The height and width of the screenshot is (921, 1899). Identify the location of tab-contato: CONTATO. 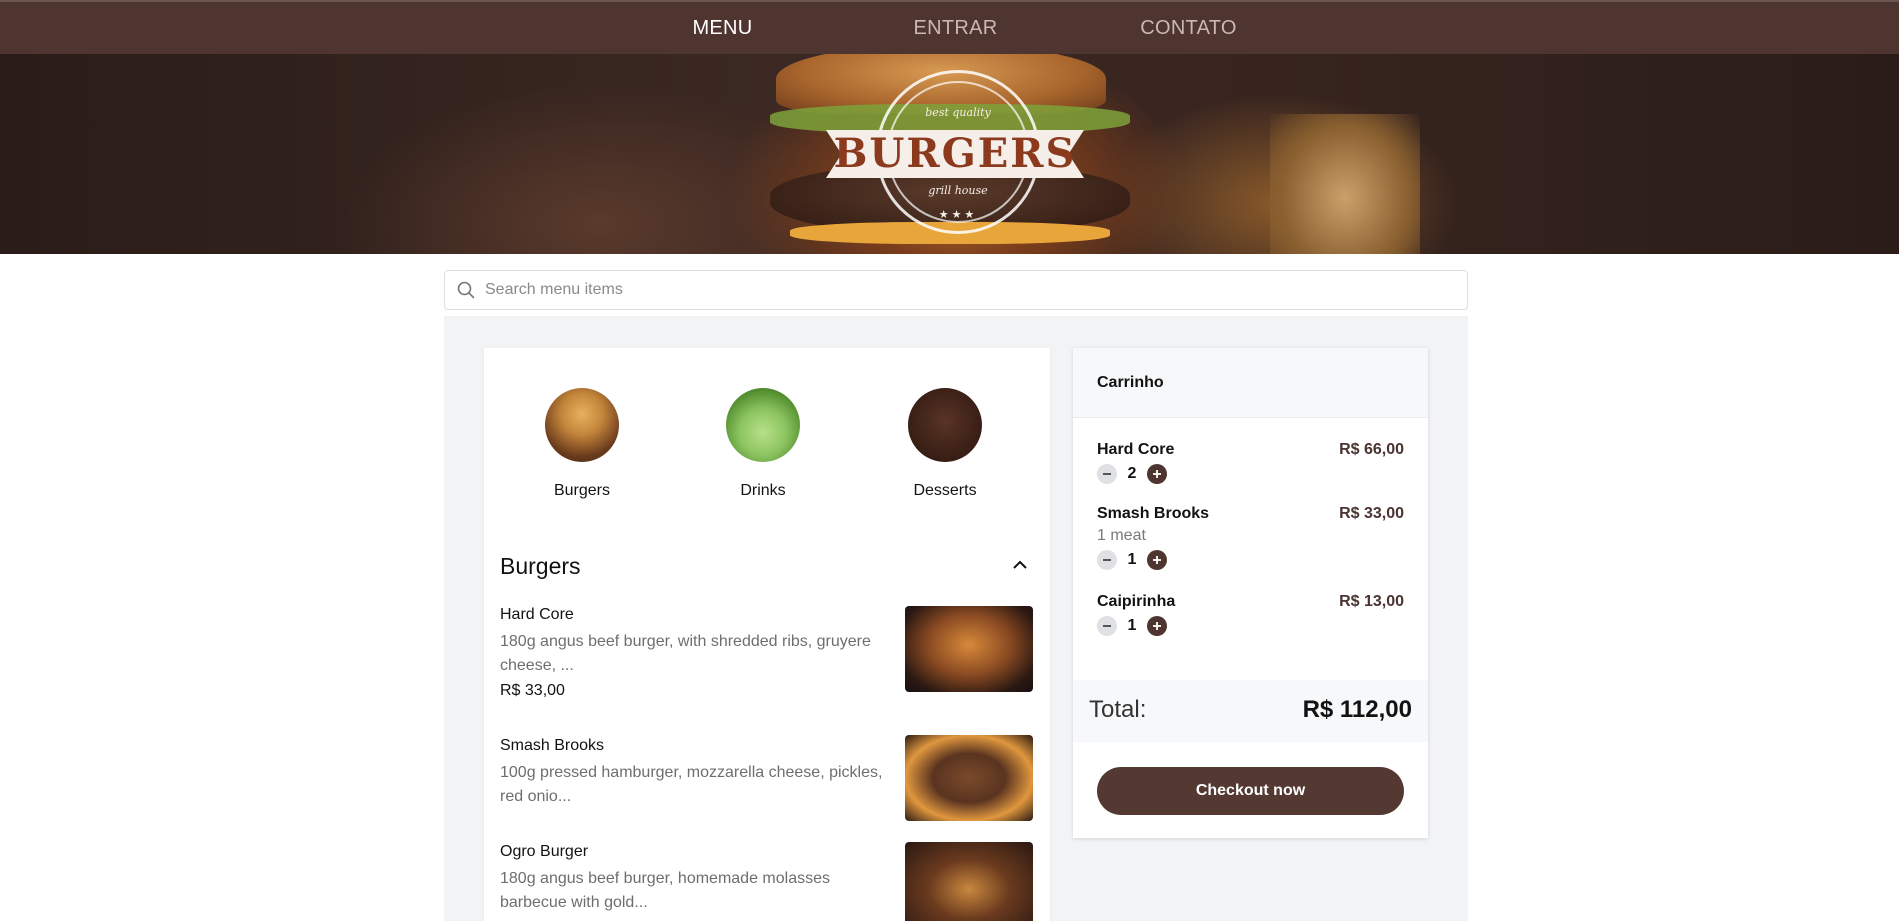
(1188, 28).